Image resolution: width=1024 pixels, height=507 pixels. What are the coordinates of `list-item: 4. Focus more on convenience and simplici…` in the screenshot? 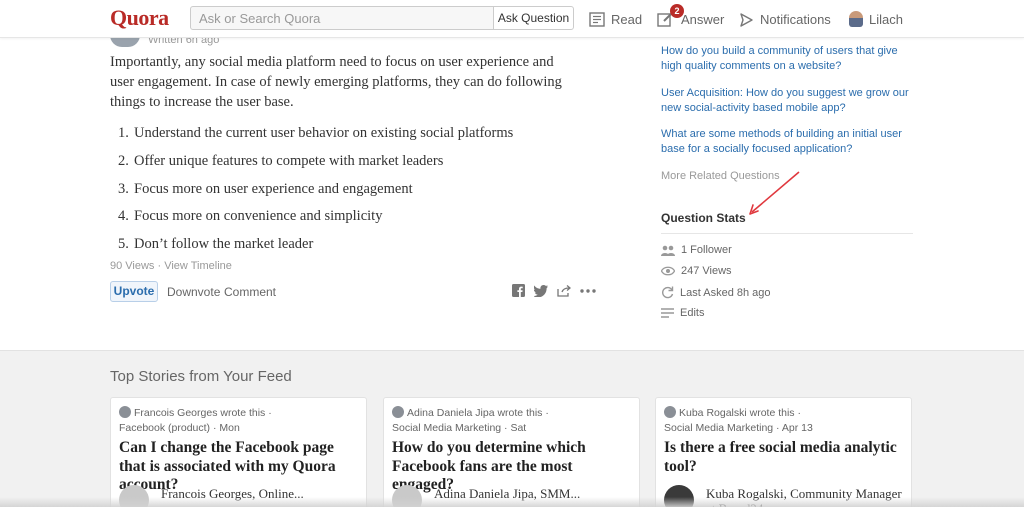 It's located at (353, 221).